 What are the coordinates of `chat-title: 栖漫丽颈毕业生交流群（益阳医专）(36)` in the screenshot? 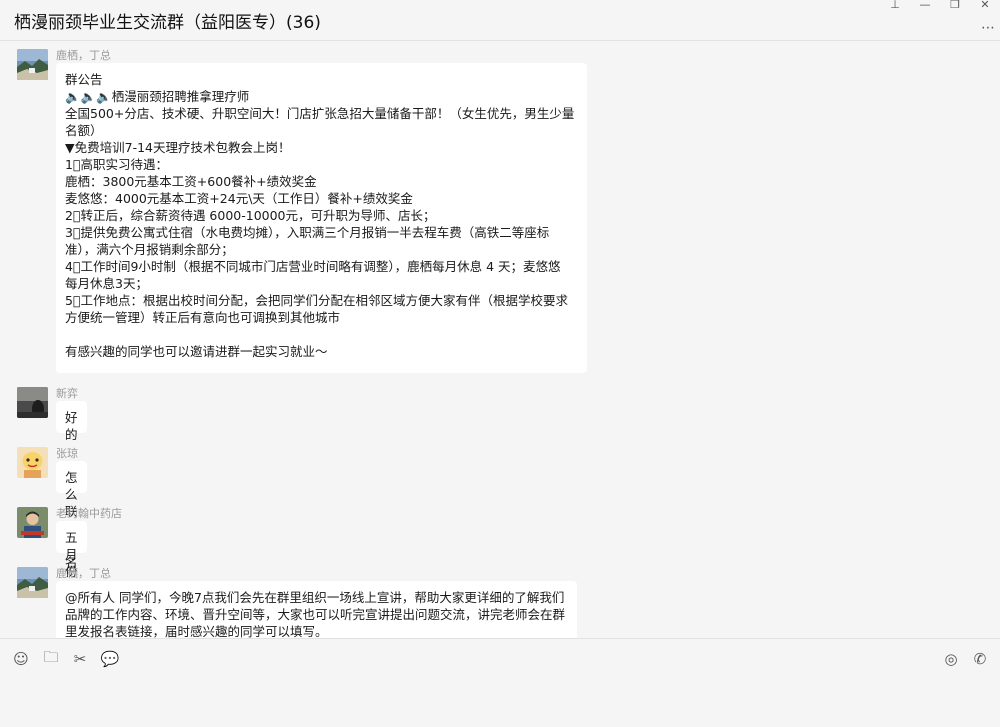 It's located at (167, 23).